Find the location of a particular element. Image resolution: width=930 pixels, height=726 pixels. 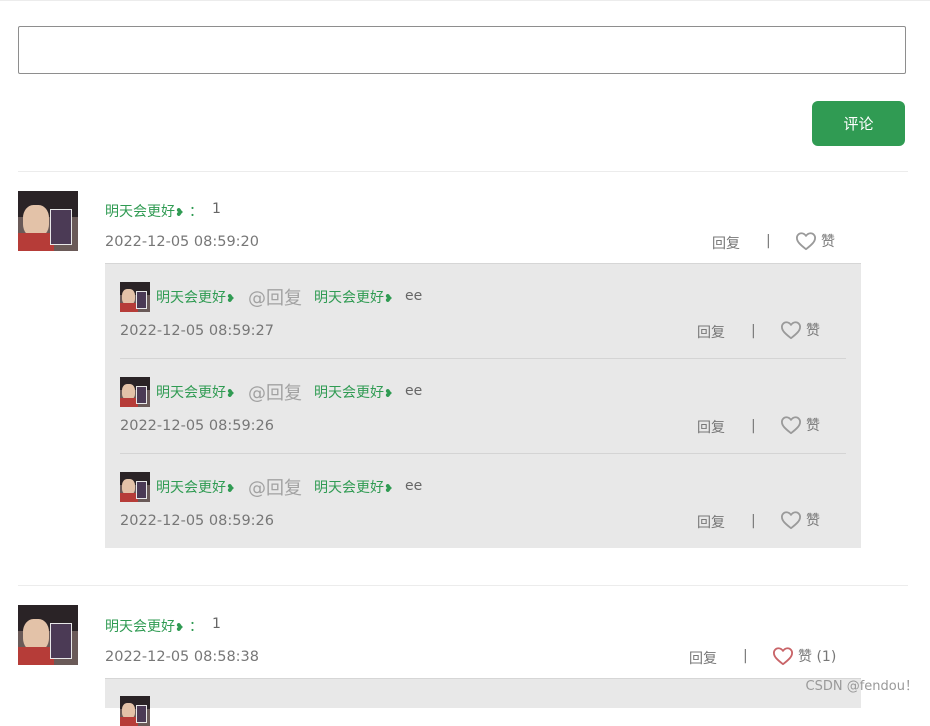

like-button: 赞 (1) is located at coordinates (804, 656).